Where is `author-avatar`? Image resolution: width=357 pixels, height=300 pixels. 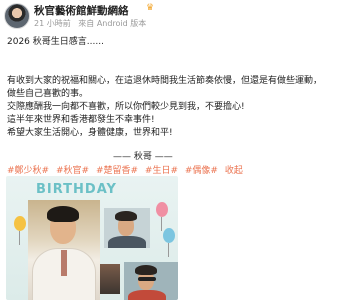 author-avatar is located at coordinates (17, 16).